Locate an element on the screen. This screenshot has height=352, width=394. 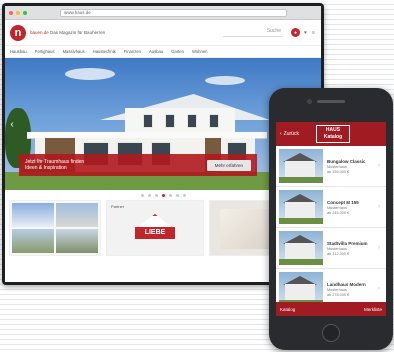
logo-roof-shape is located at coordinates (155, 221).